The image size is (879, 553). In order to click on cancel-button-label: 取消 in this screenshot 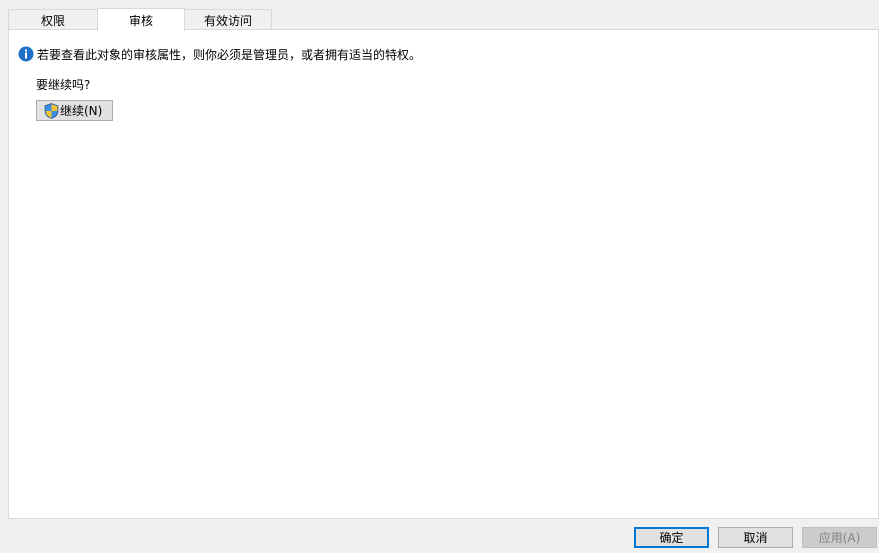, I will do `click(755, 538)`.